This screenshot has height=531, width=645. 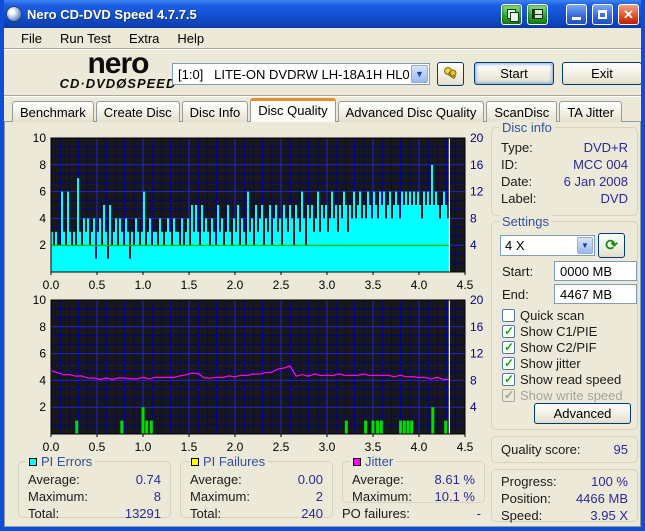 What do you see at coordinates (525, 221) in the screenshot?
I see `settings-title: Settings` at bounding box center [525, 221].